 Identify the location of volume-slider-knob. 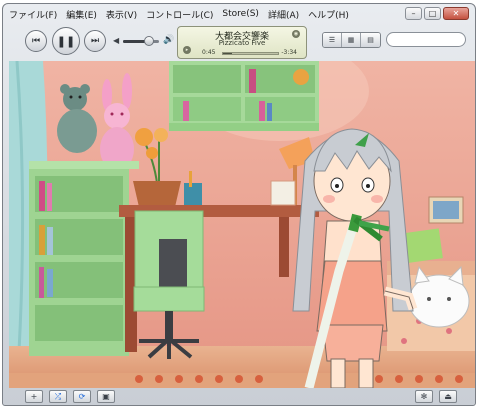
(148, 41).